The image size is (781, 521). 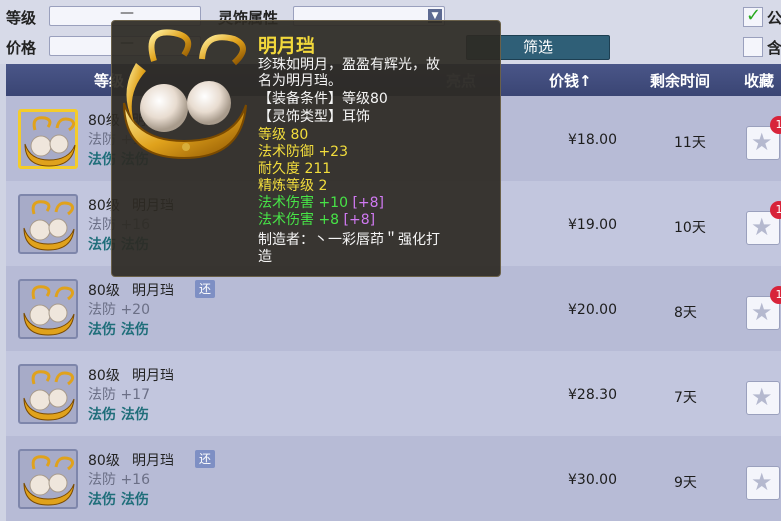 I want to click on tooltip-type: 【灵饰类型】耳饰, so click(x=314, y=117).